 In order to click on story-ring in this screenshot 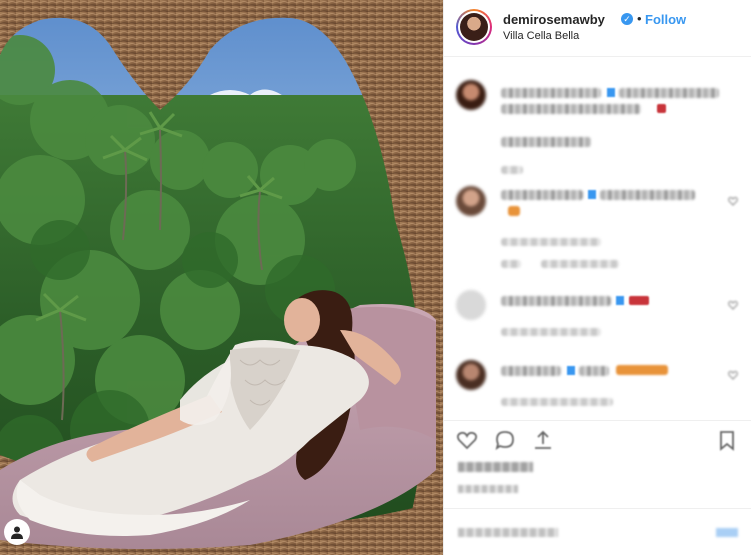, I will do `click(474, 27)`.